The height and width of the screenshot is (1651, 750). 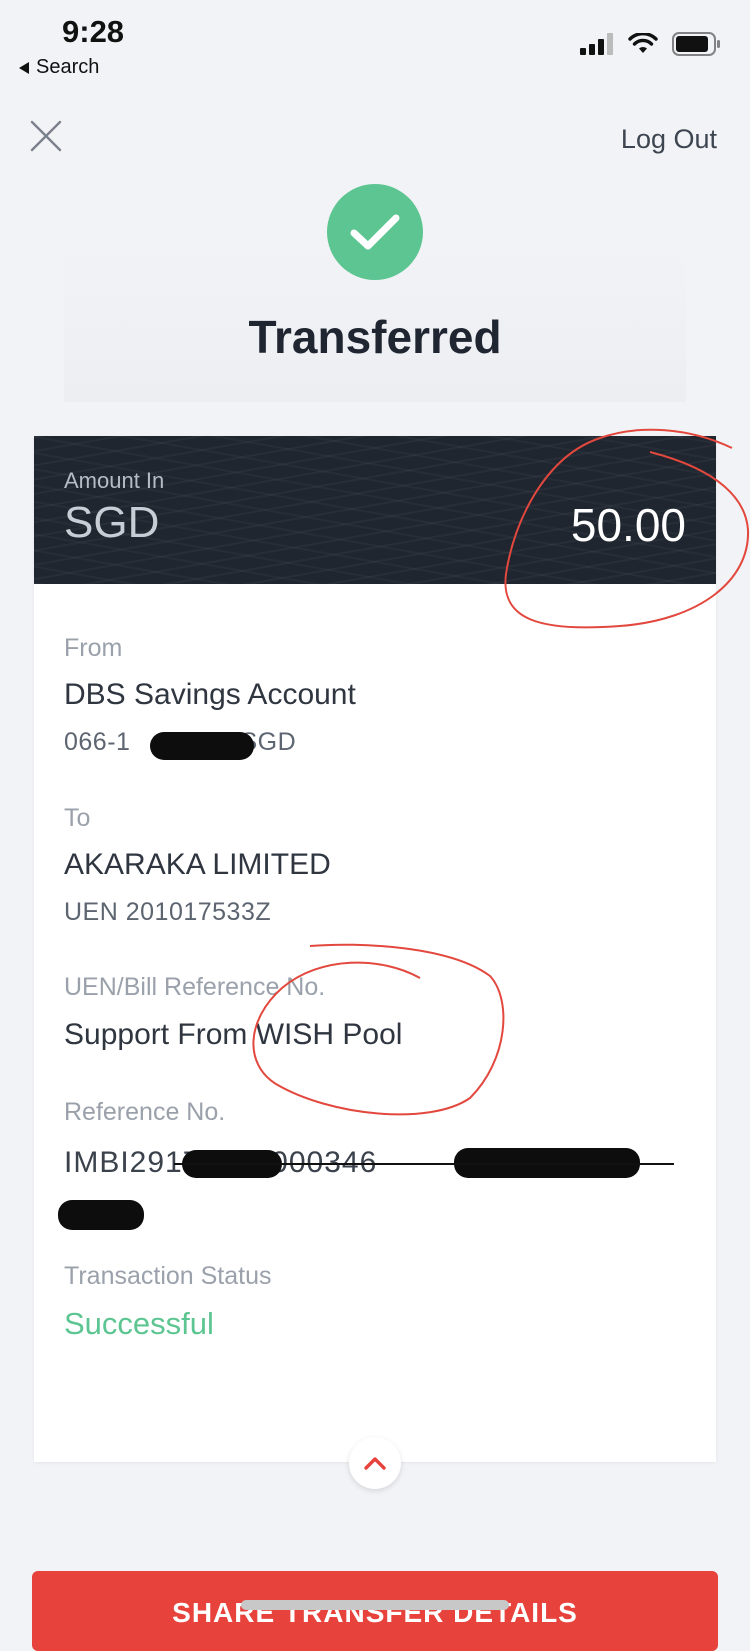 I want to click on amount-value: 50.00, so click(x=628, y=525).